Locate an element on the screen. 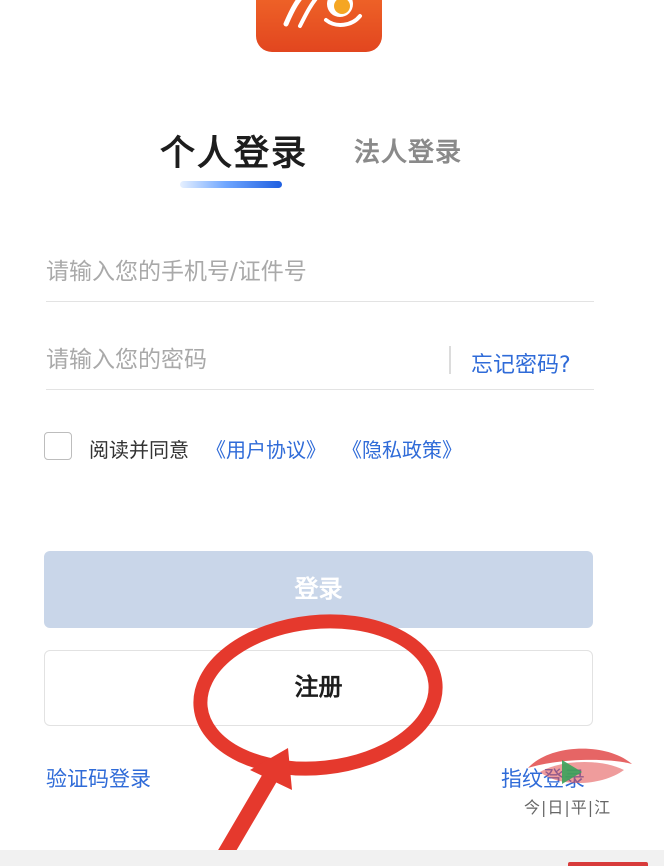  bottom-bar is located at coordinates (332, 858).